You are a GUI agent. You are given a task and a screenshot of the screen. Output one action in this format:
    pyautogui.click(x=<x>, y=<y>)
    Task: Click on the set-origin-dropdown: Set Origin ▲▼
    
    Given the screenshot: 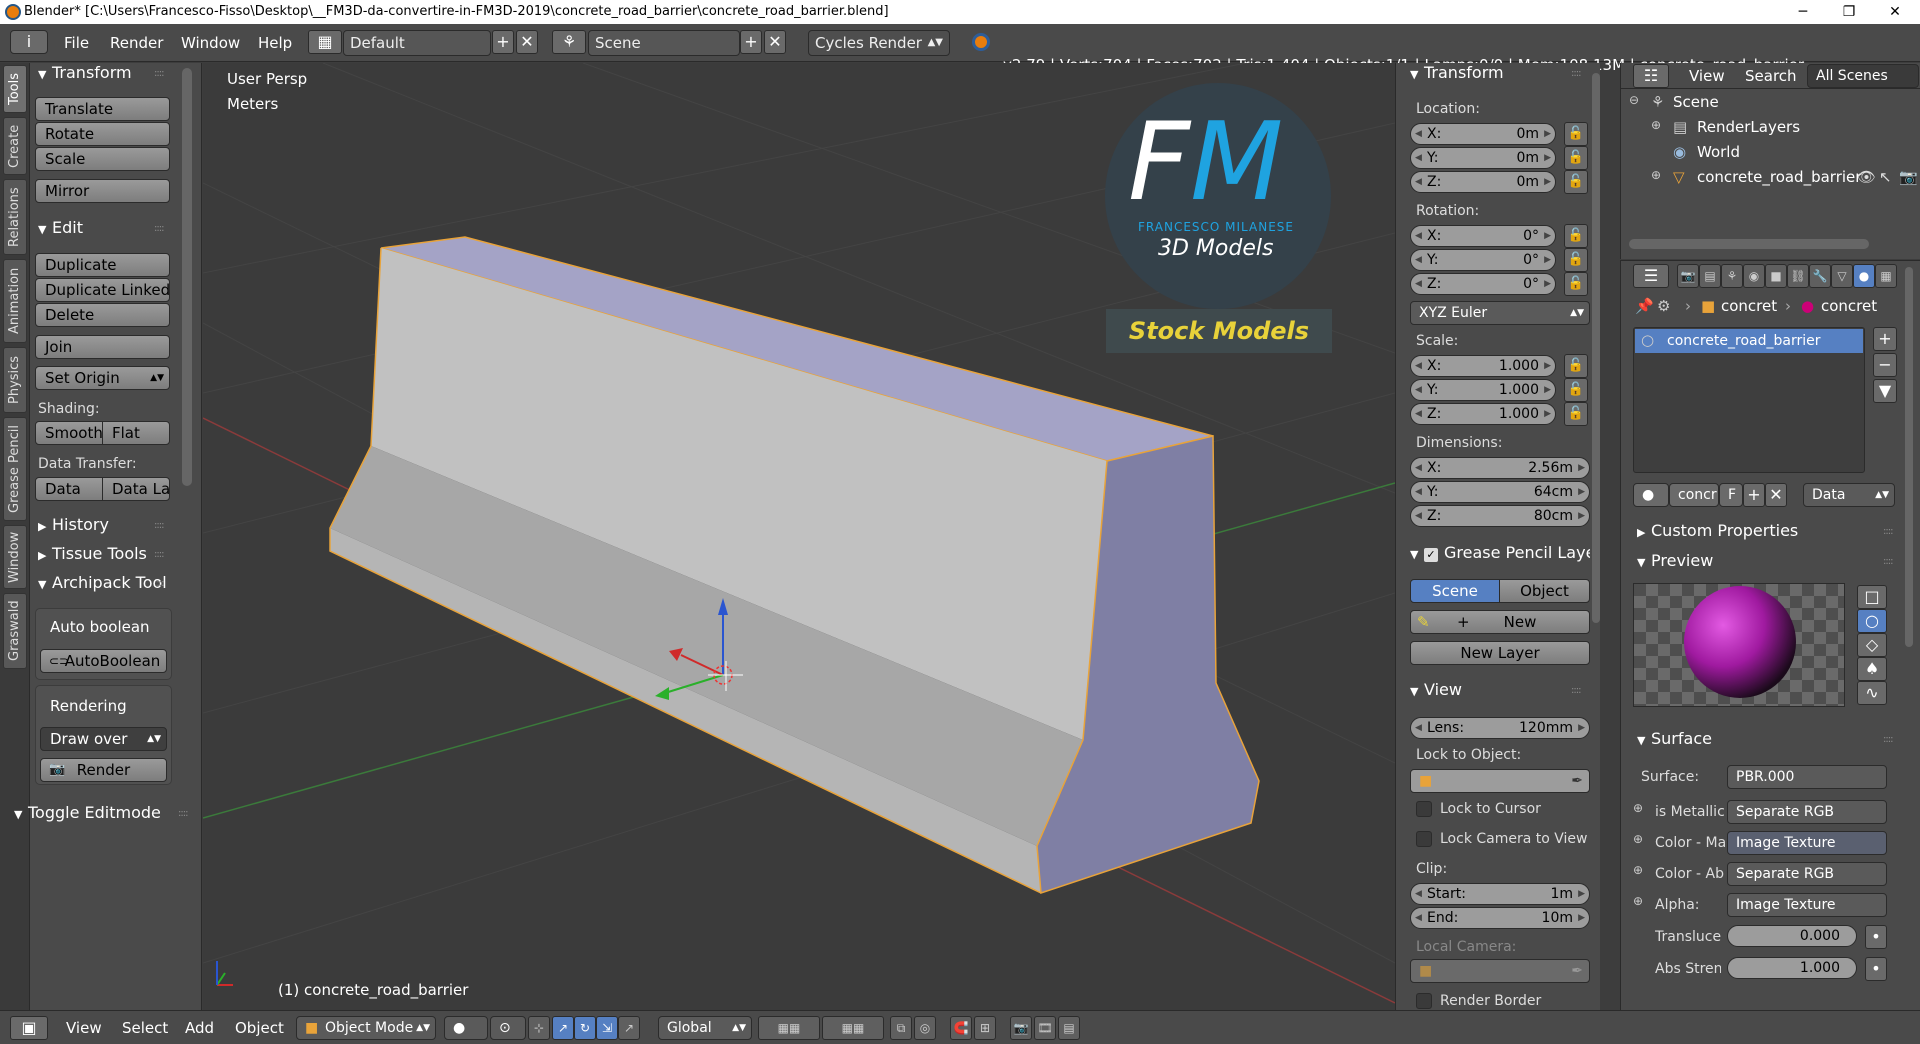 What is the action you would take?
    pyautogui.click(x=102, y=378)
    